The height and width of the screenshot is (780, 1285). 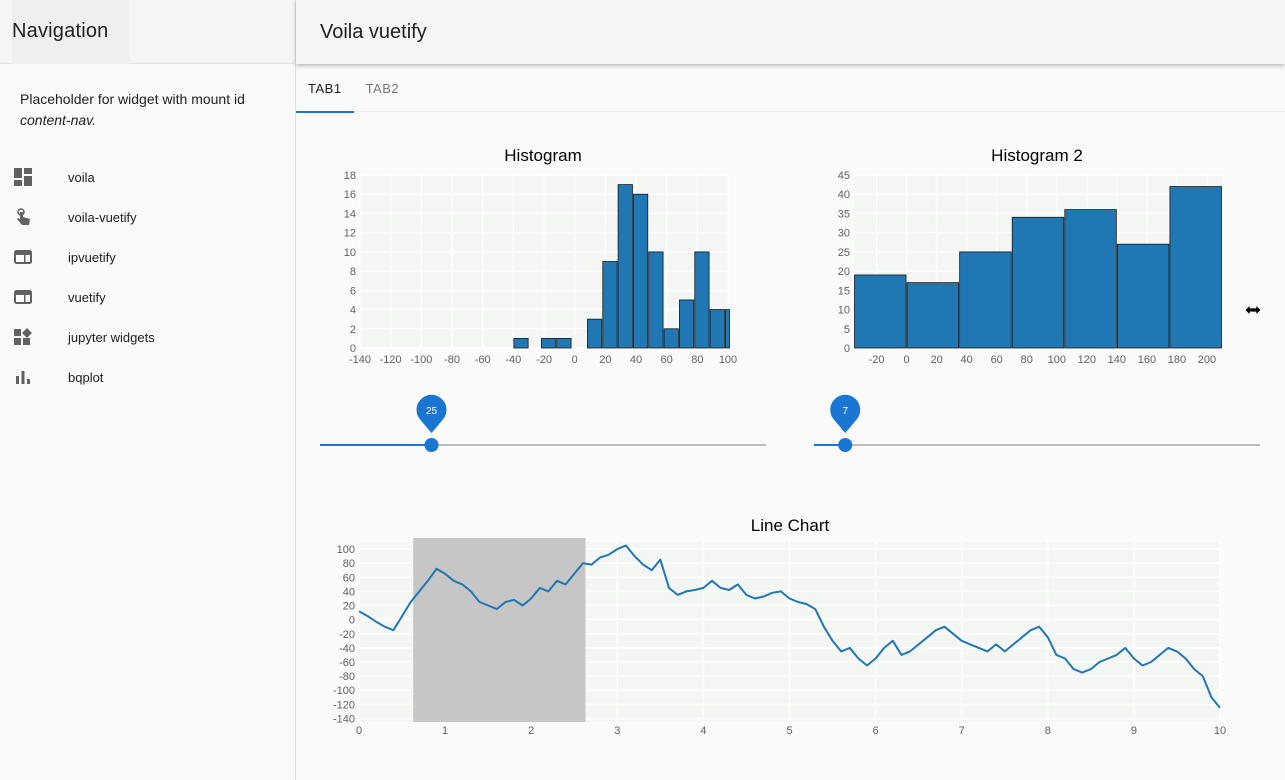 What do you see at coordinates (23, 177) in the screenshot?
I see `dashboard-icon` at bounding box center [23, 177].